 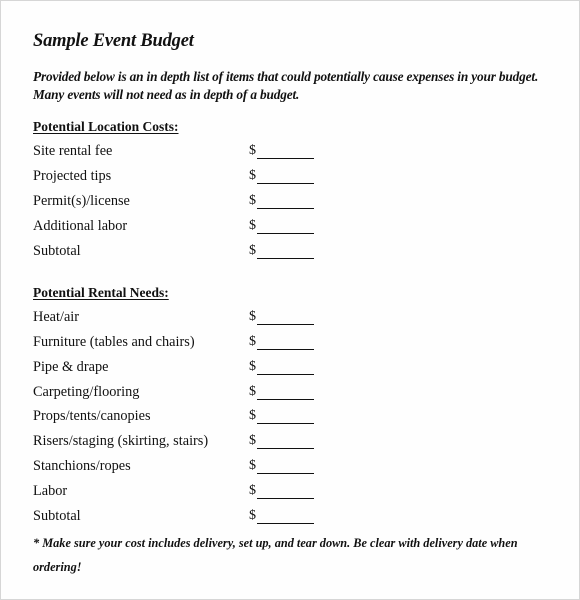 What do you see at coordinates (71, 367) in the screenshot?
I see `row-label: Pipe & drape` at bounding box center [71, 367].